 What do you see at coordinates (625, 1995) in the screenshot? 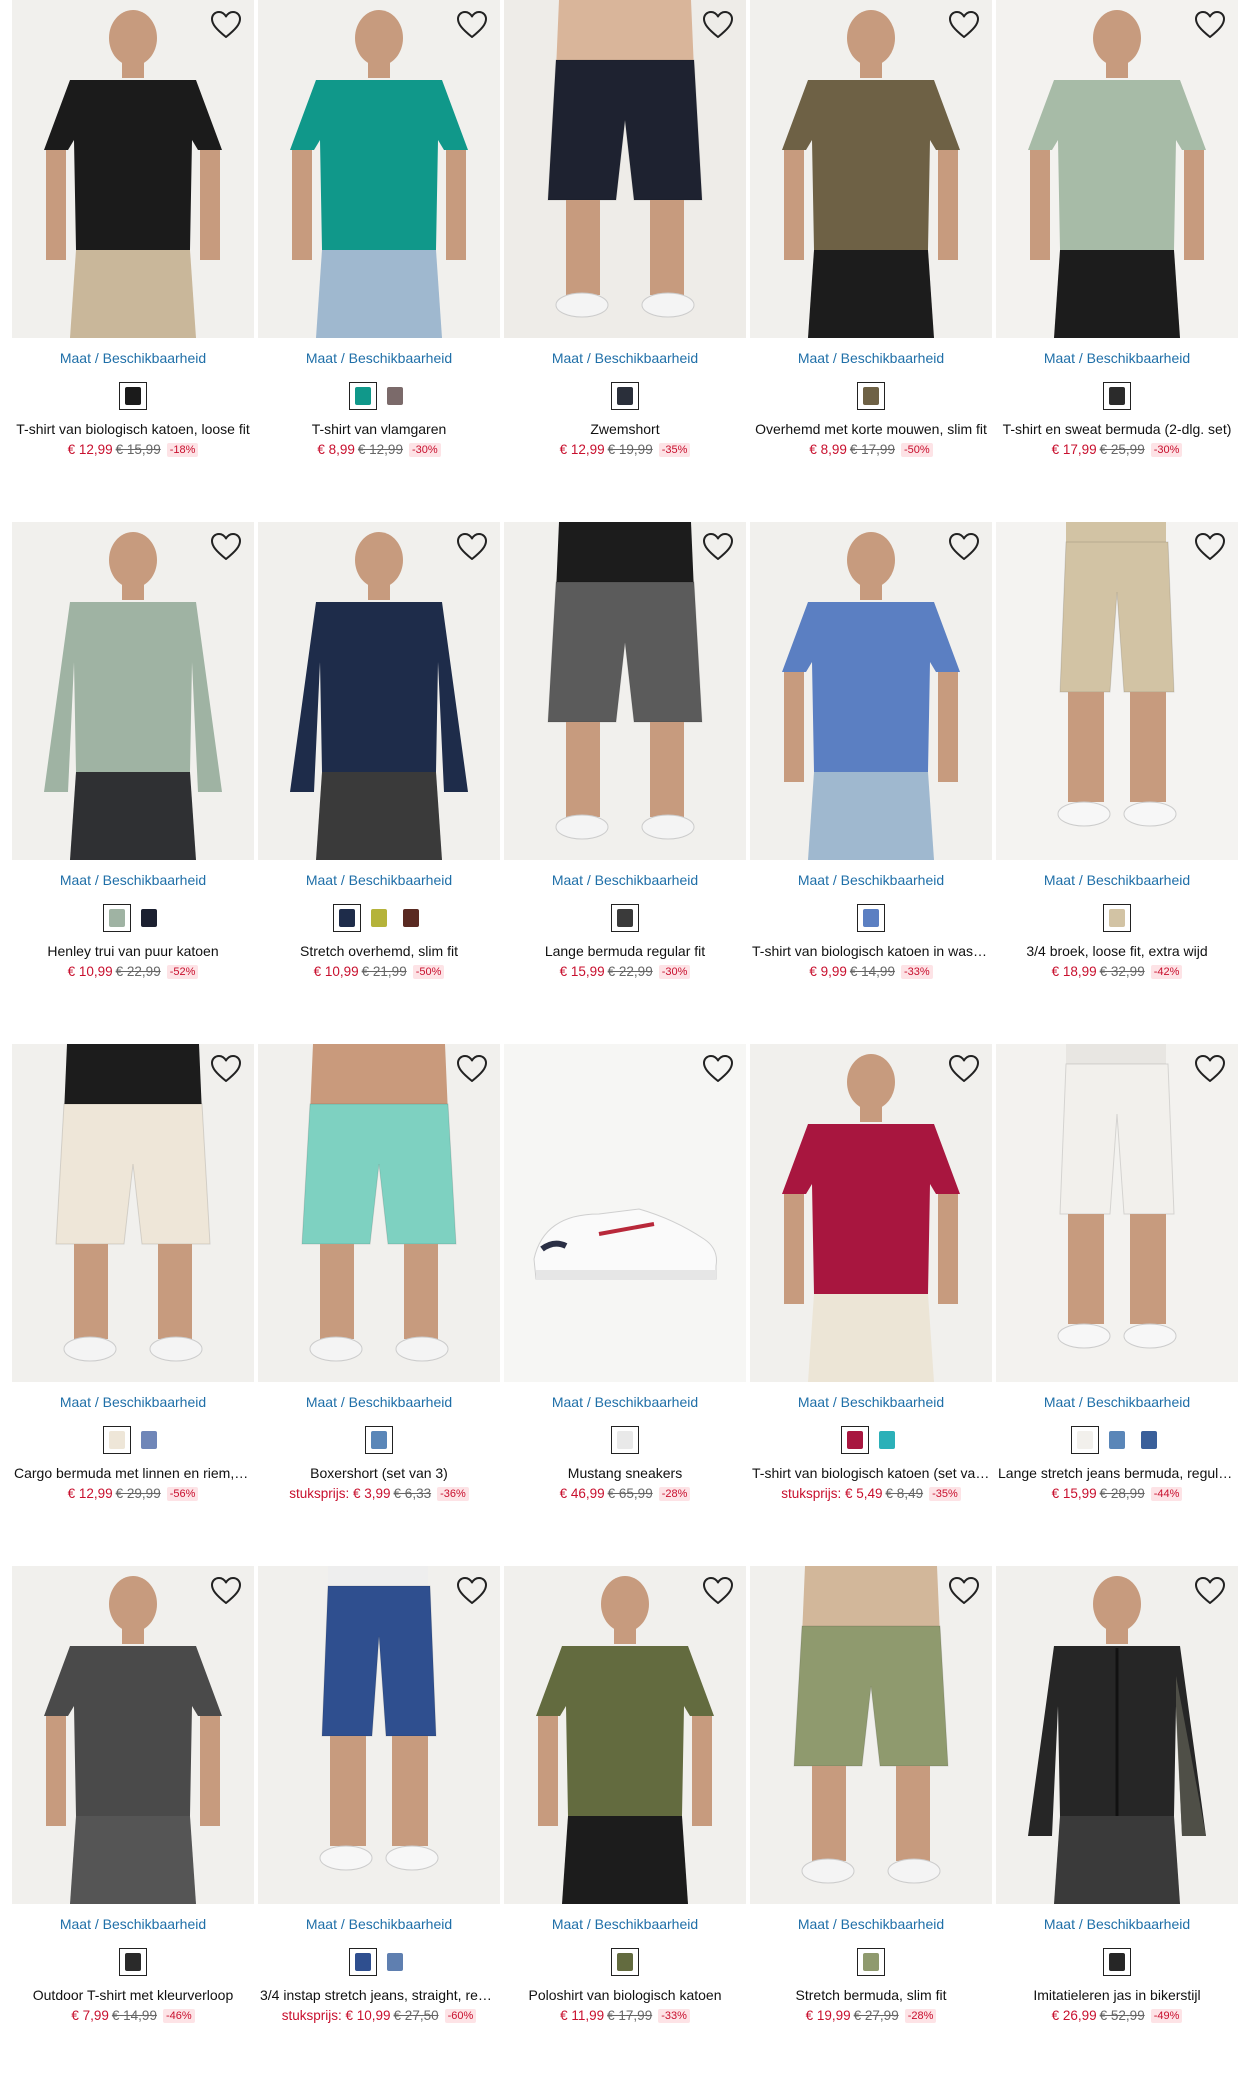
I see `product-name: Poloshirt van biologisch katoen` at bounding box center [625, 1995].